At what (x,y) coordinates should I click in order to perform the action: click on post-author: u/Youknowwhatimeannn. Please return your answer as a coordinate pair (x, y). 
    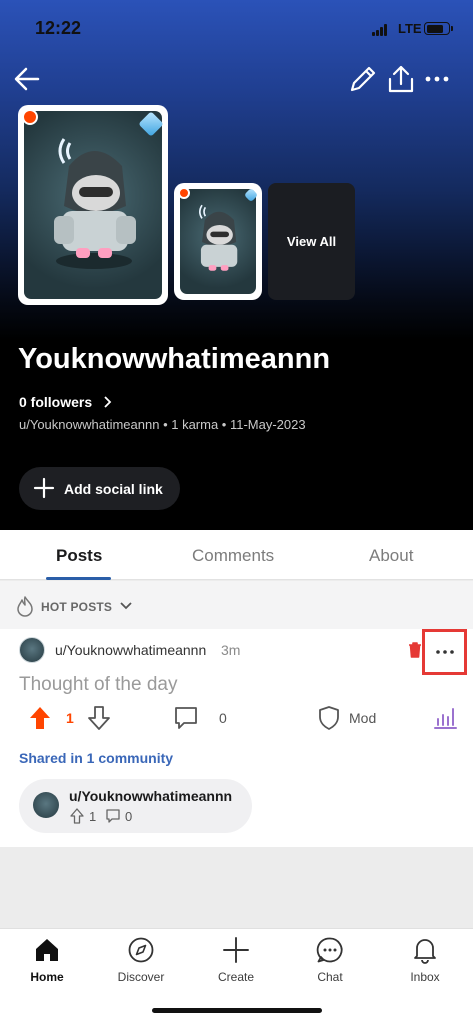
    Looking at the image, I should click on (130, 650).